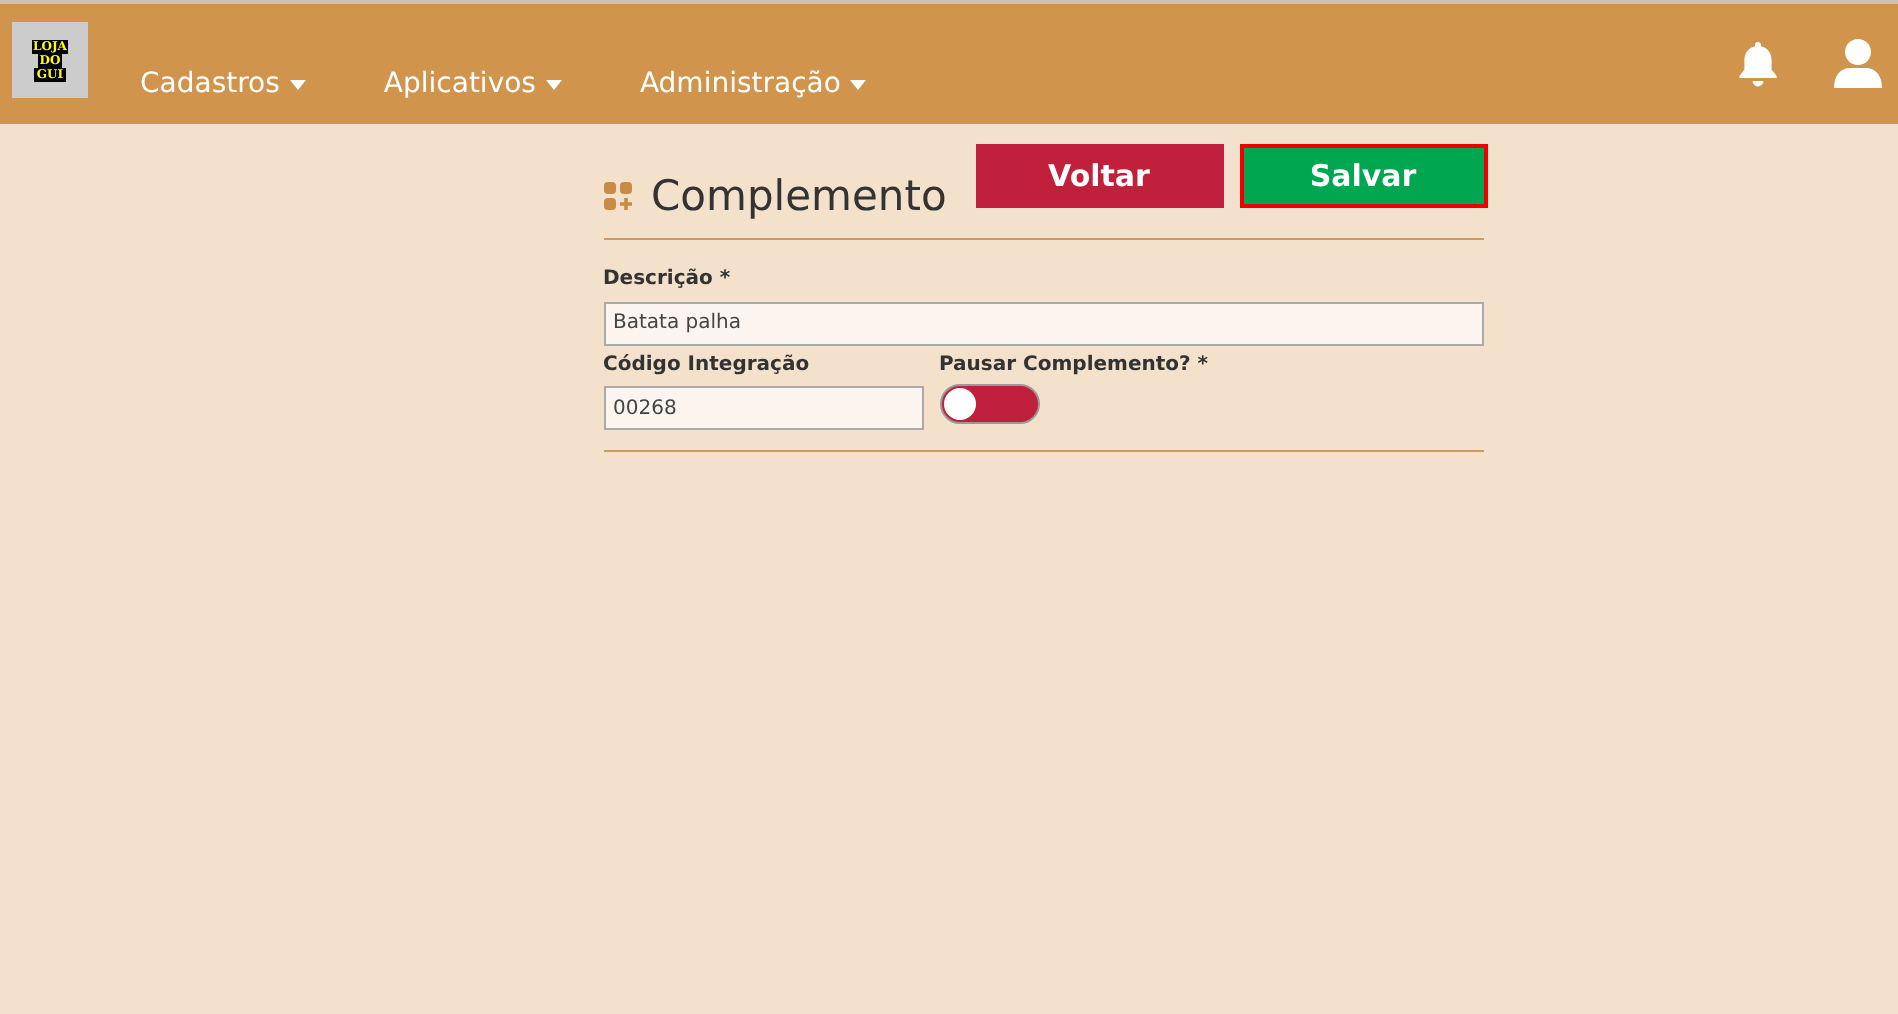 Image resolution: width=1898 pixels, height=1014 pixels. I want to click on apps-icon, so click(618, 196).